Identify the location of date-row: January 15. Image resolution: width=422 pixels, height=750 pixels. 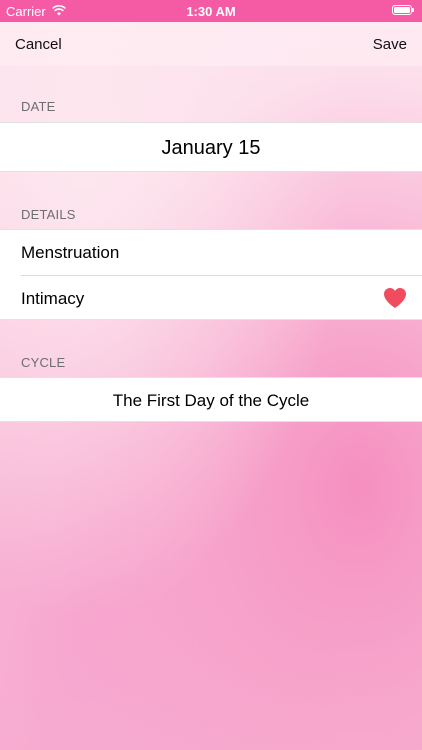
(211, 147).